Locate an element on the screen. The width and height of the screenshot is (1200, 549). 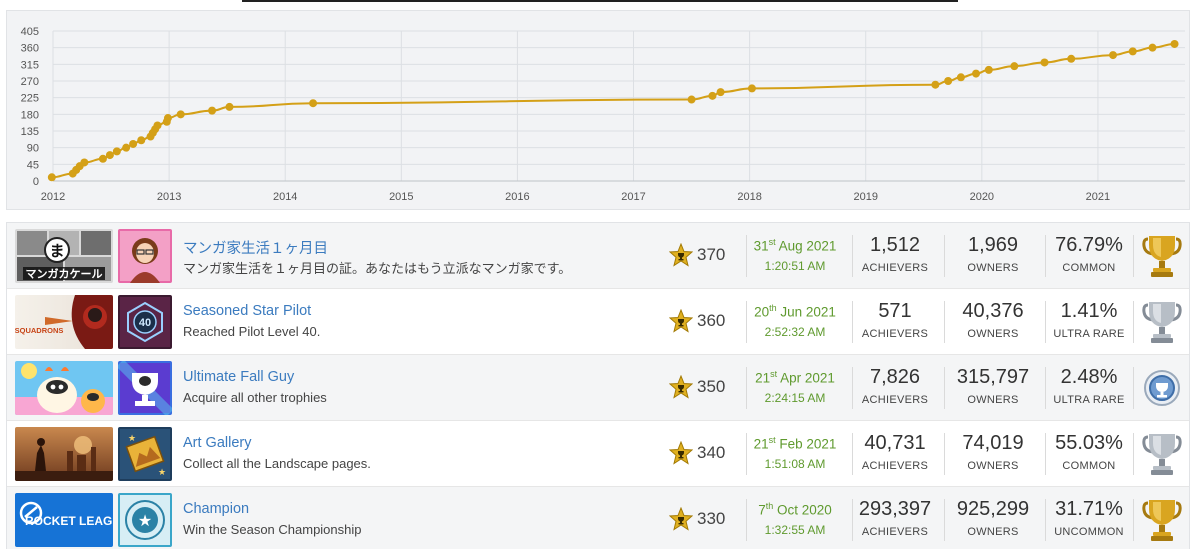
game-image-text: SQUADRONS is located at coordinates (39, 330).